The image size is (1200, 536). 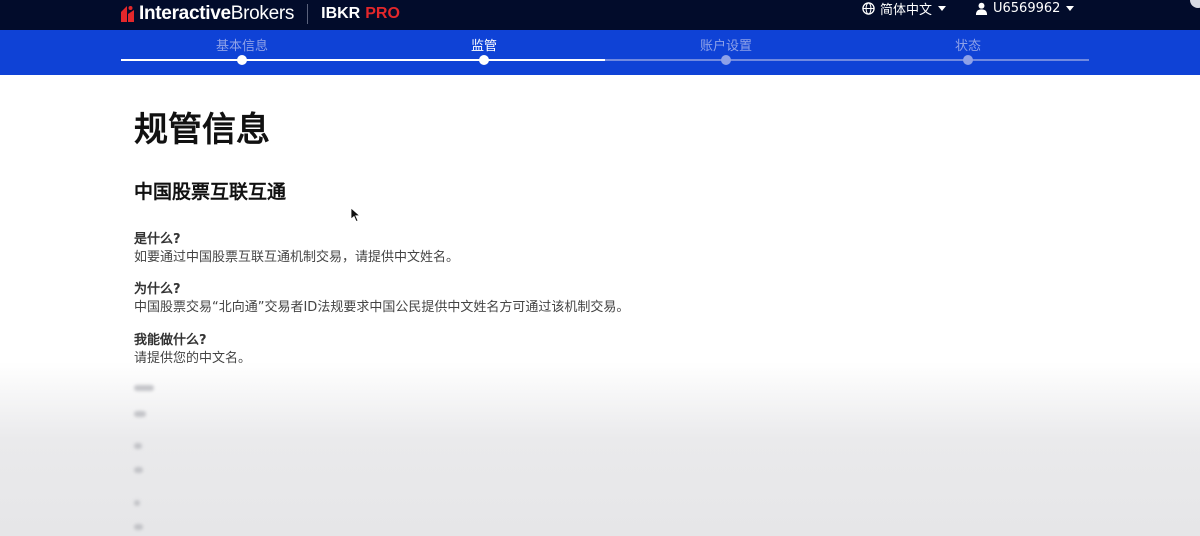 I want to click on brand-name: InteractiveBrokers, so click(x=217, y=13).